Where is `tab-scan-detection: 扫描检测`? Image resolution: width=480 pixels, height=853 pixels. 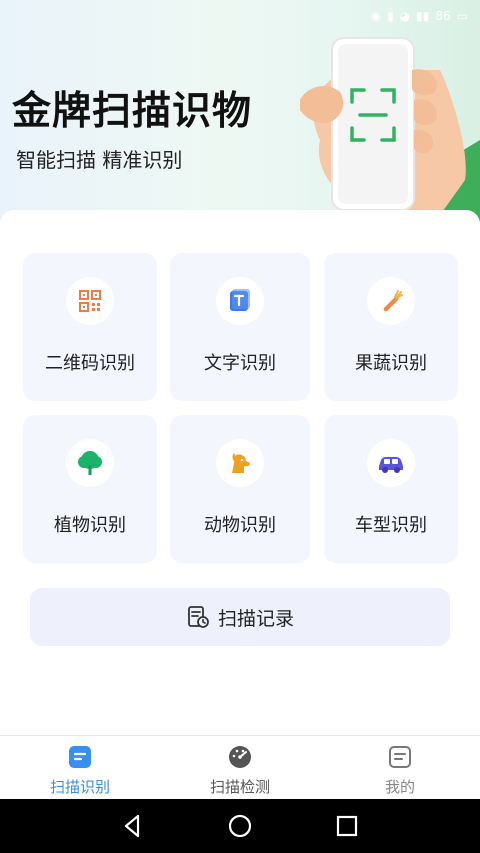 tab-scan-detection: 扫描检测 is located at coordinates (240, 768).